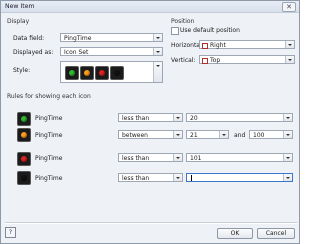  Describe the element at coordinates (210, 30) in the screenshot. I see `use-default-position-label: Use default position` at that location.